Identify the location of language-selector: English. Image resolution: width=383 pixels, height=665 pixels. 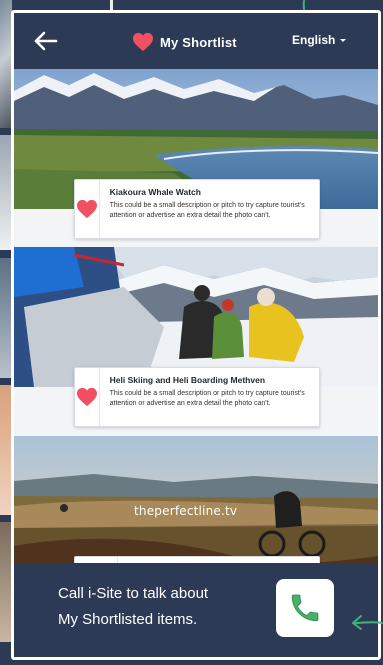
(319, 40).